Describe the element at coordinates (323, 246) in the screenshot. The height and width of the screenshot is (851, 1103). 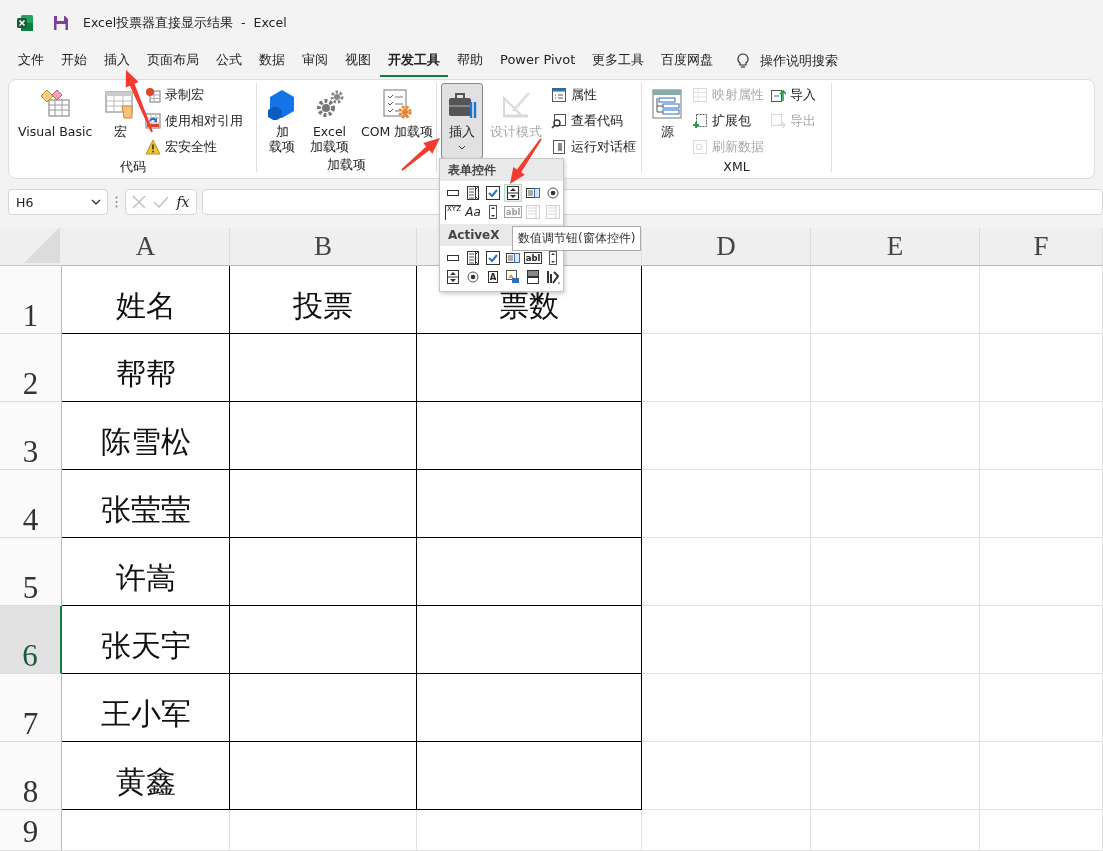
I see `column-header: B` at that location.